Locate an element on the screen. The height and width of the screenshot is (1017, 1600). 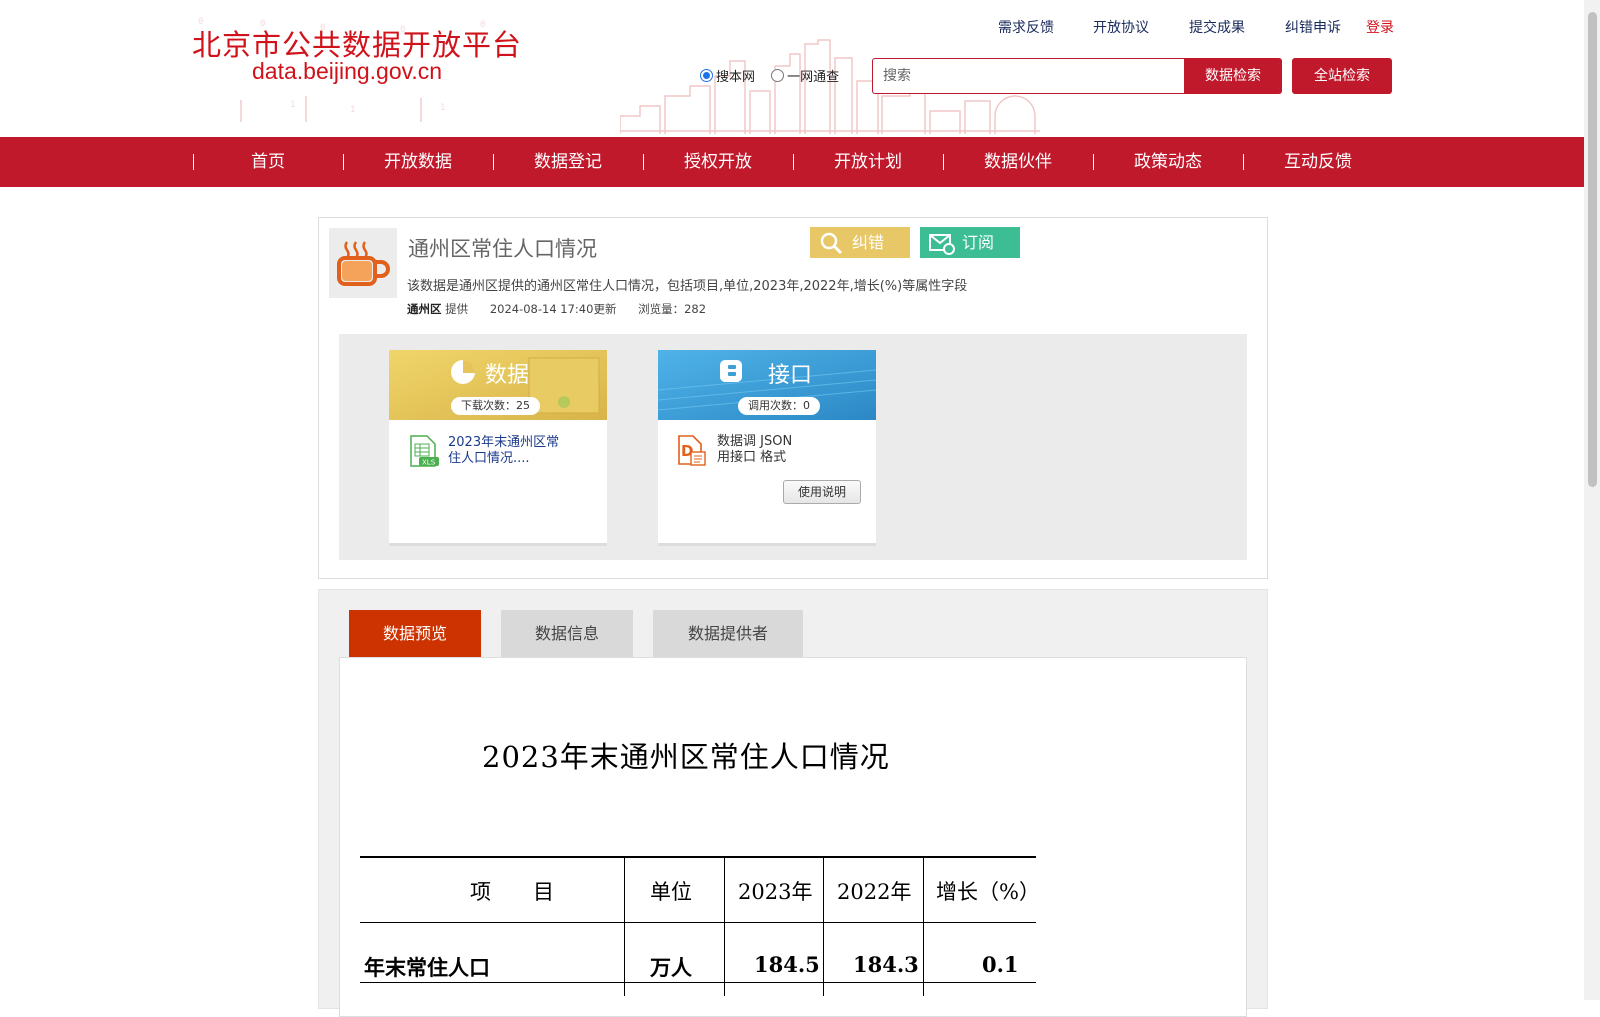
data-tile-banner is located at coordinates (498, 385).